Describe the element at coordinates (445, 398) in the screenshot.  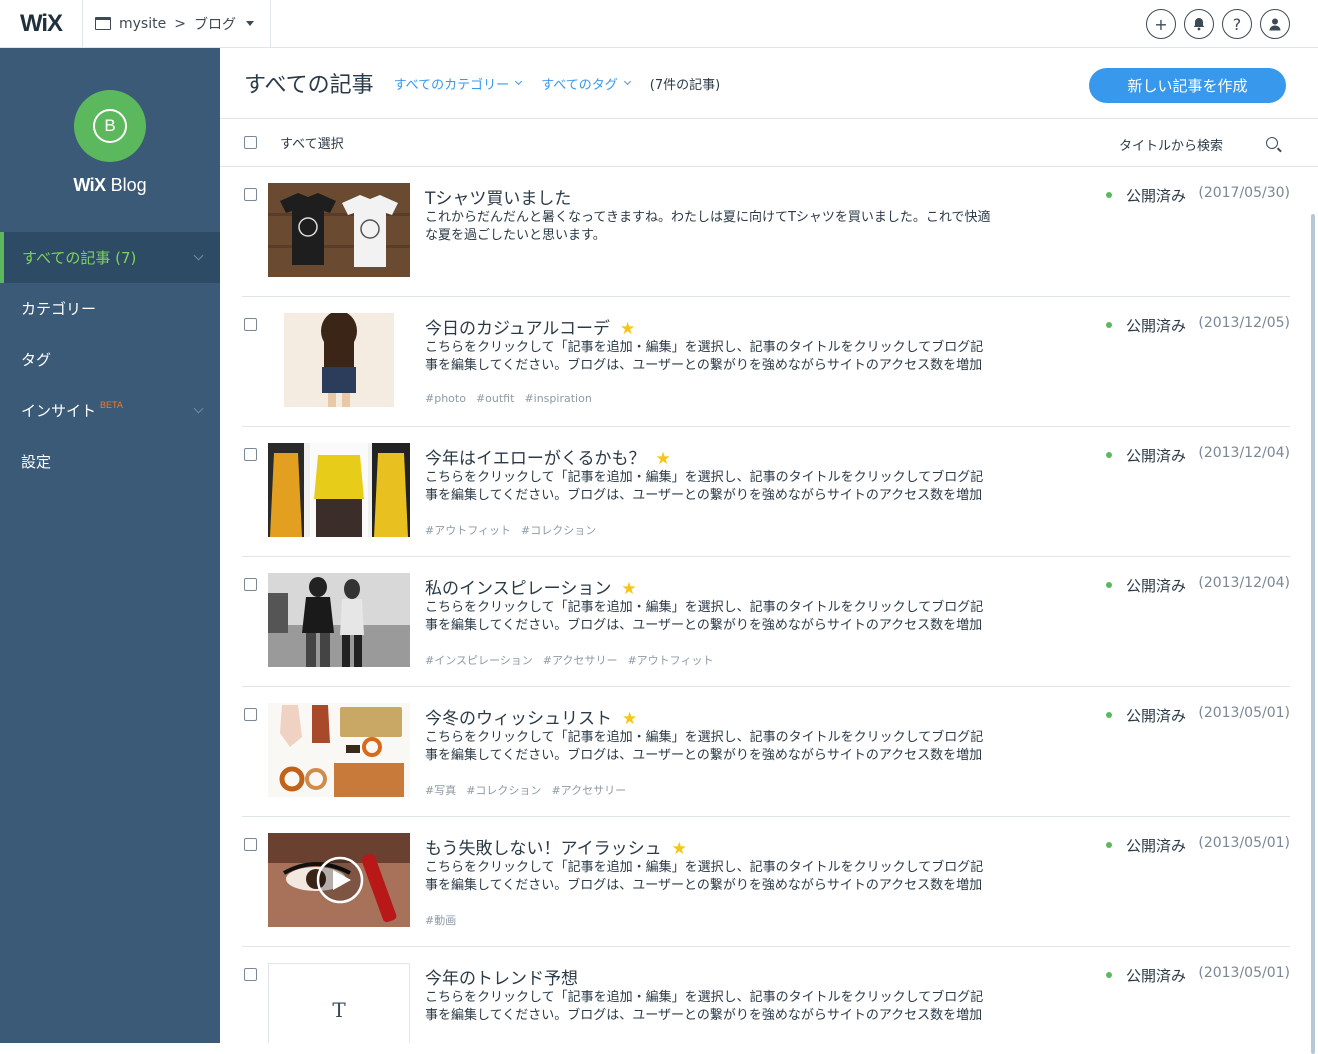
I see `tag: #photo` at that location.